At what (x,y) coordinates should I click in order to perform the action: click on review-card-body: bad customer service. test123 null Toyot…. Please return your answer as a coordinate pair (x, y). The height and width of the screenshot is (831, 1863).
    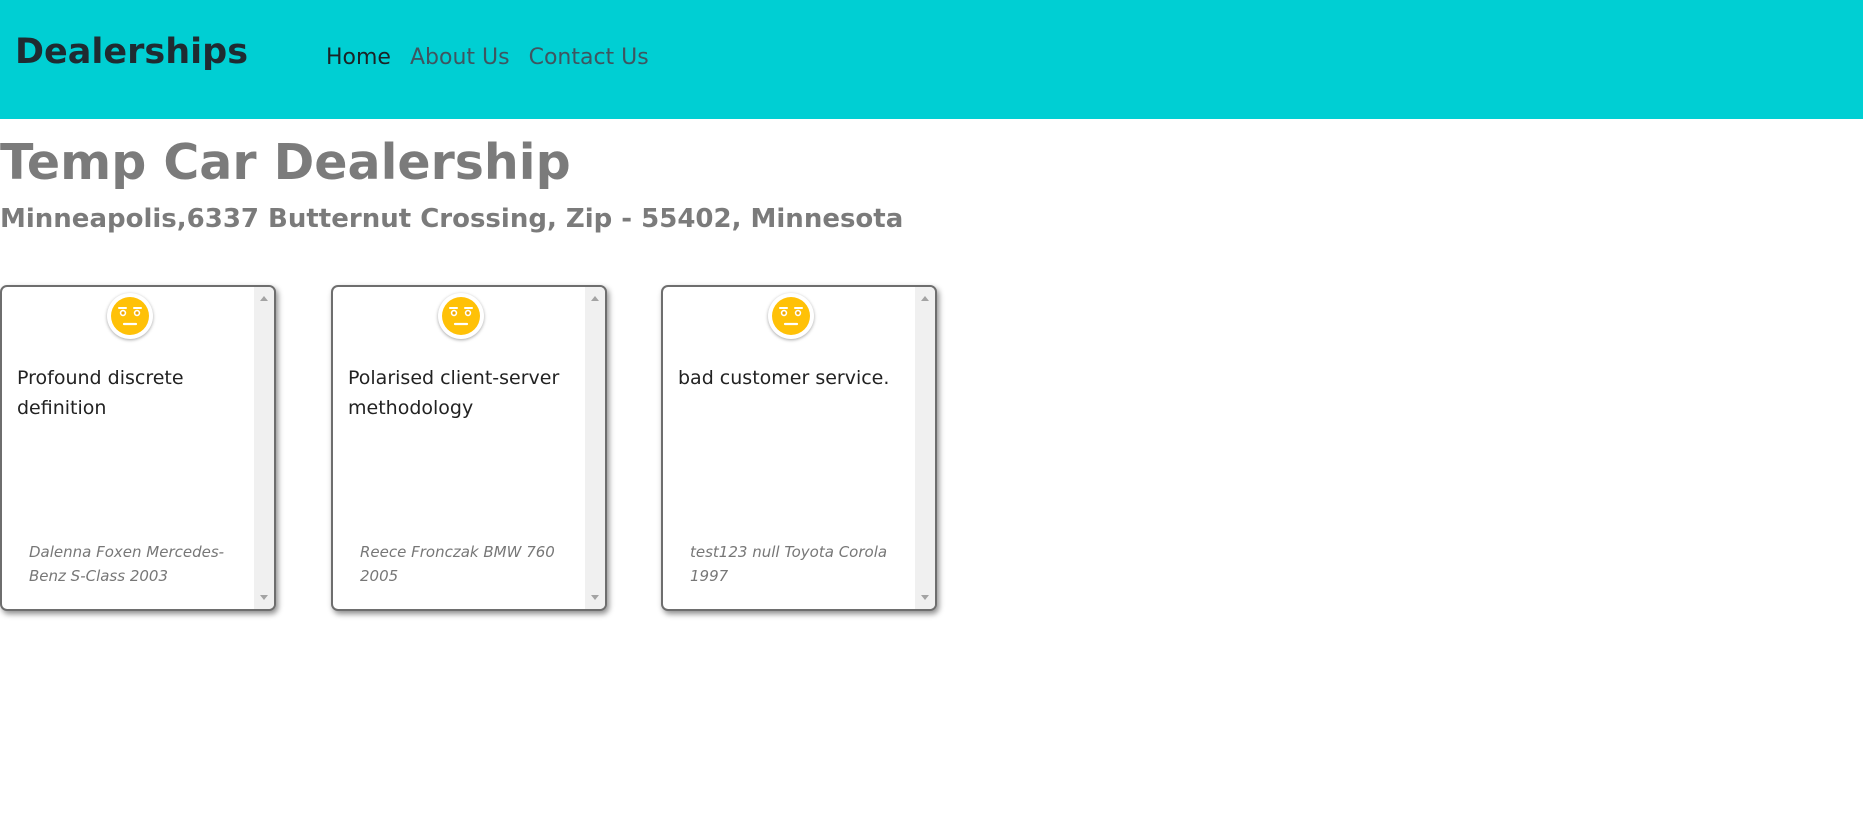
    Looking at the image, I should click on (791, 448).